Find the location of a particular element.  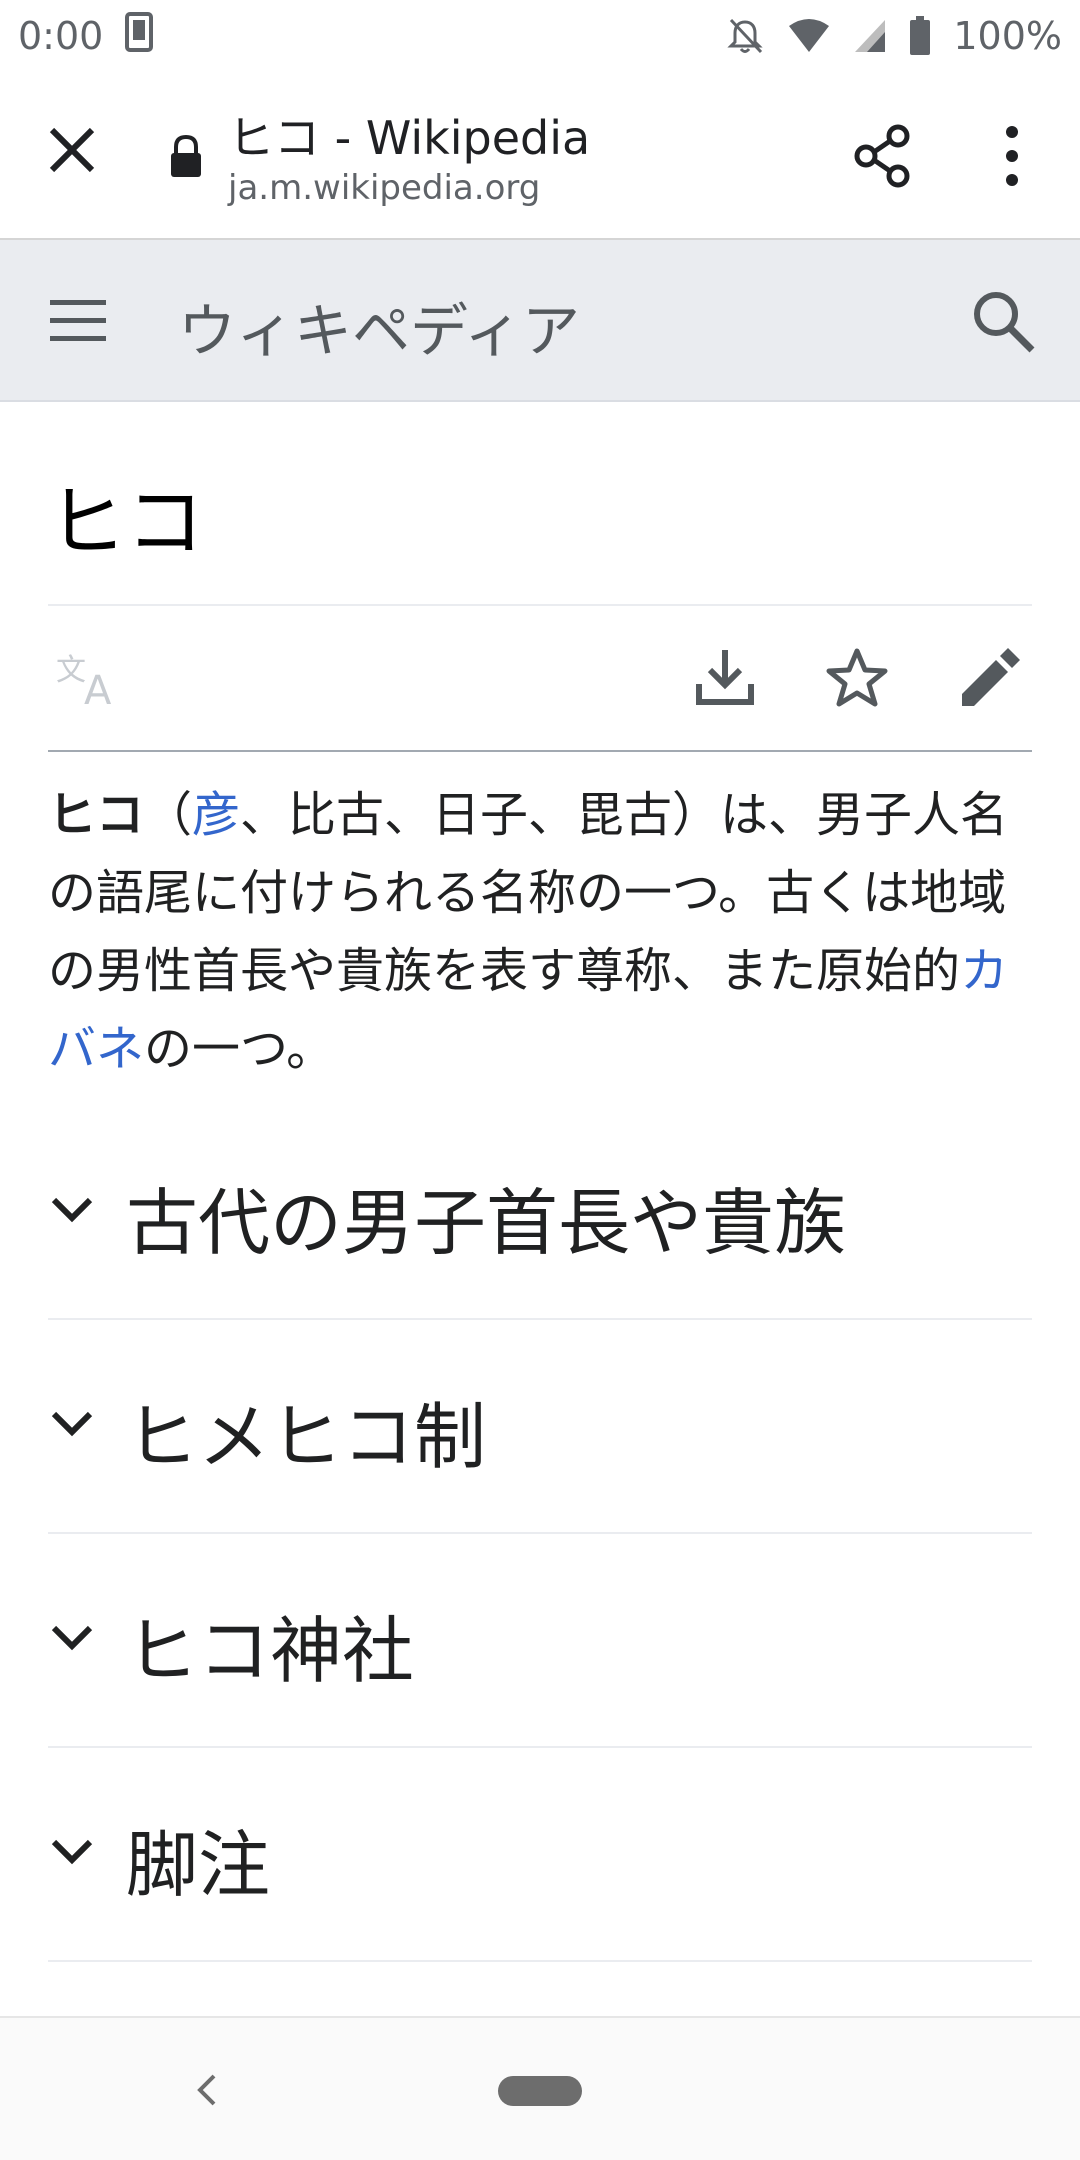

watch-star-icon is located at coordinates (857, 678).